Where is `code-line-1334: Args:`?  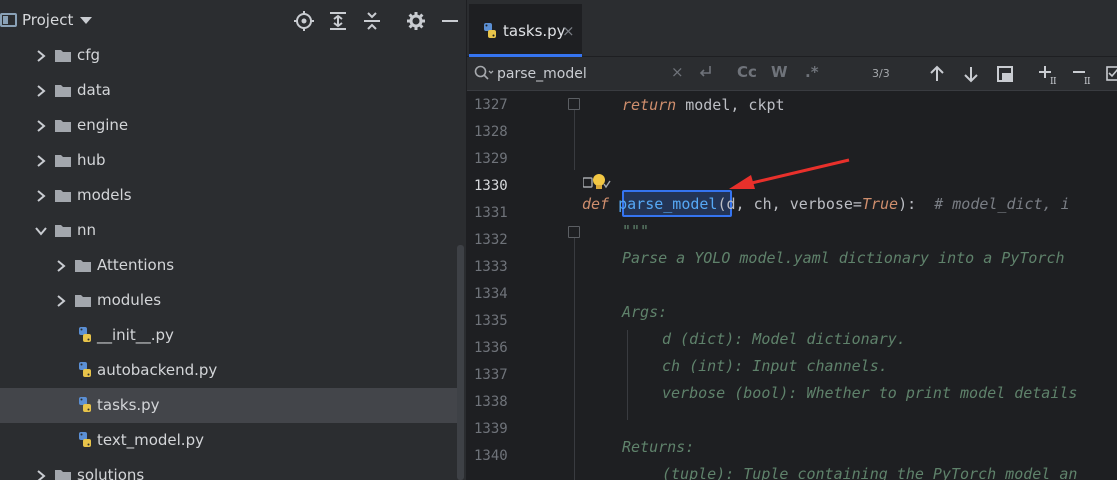
code-line-1334: Args: is located at coordinates (645, 312).